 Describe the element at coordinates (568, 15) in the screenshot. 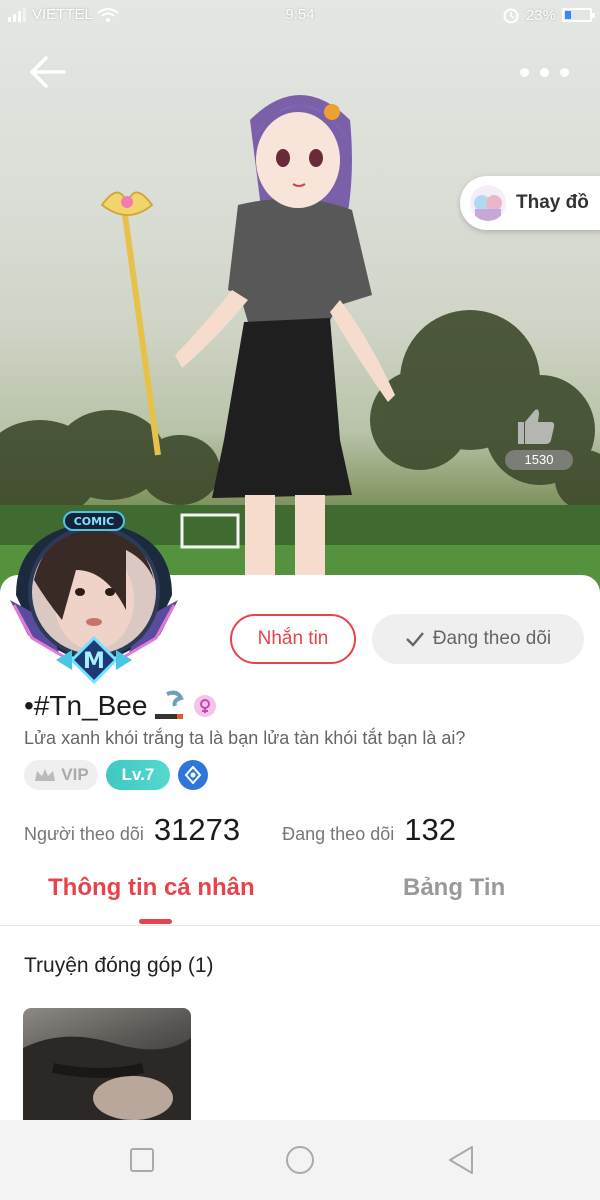

I see `battery-fill` at that location.